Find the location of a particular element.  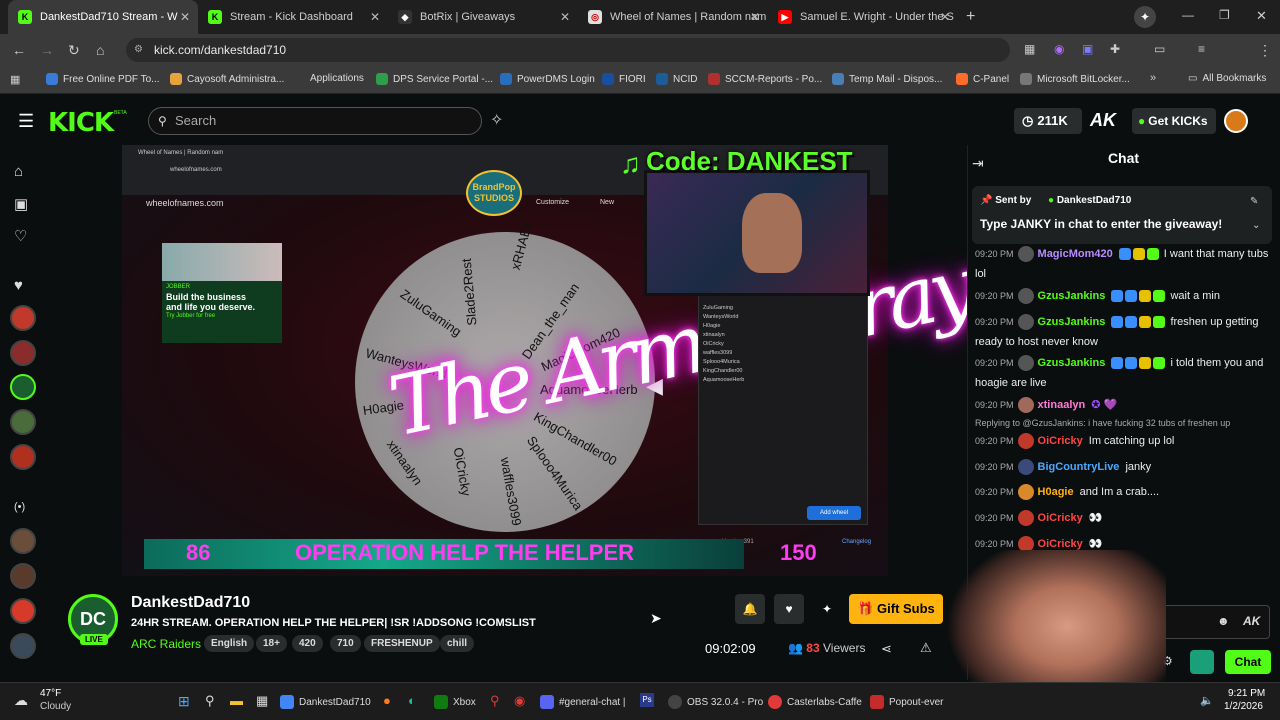

hamburger-menu-icon: ☰ is located at coordinates (26, 121).